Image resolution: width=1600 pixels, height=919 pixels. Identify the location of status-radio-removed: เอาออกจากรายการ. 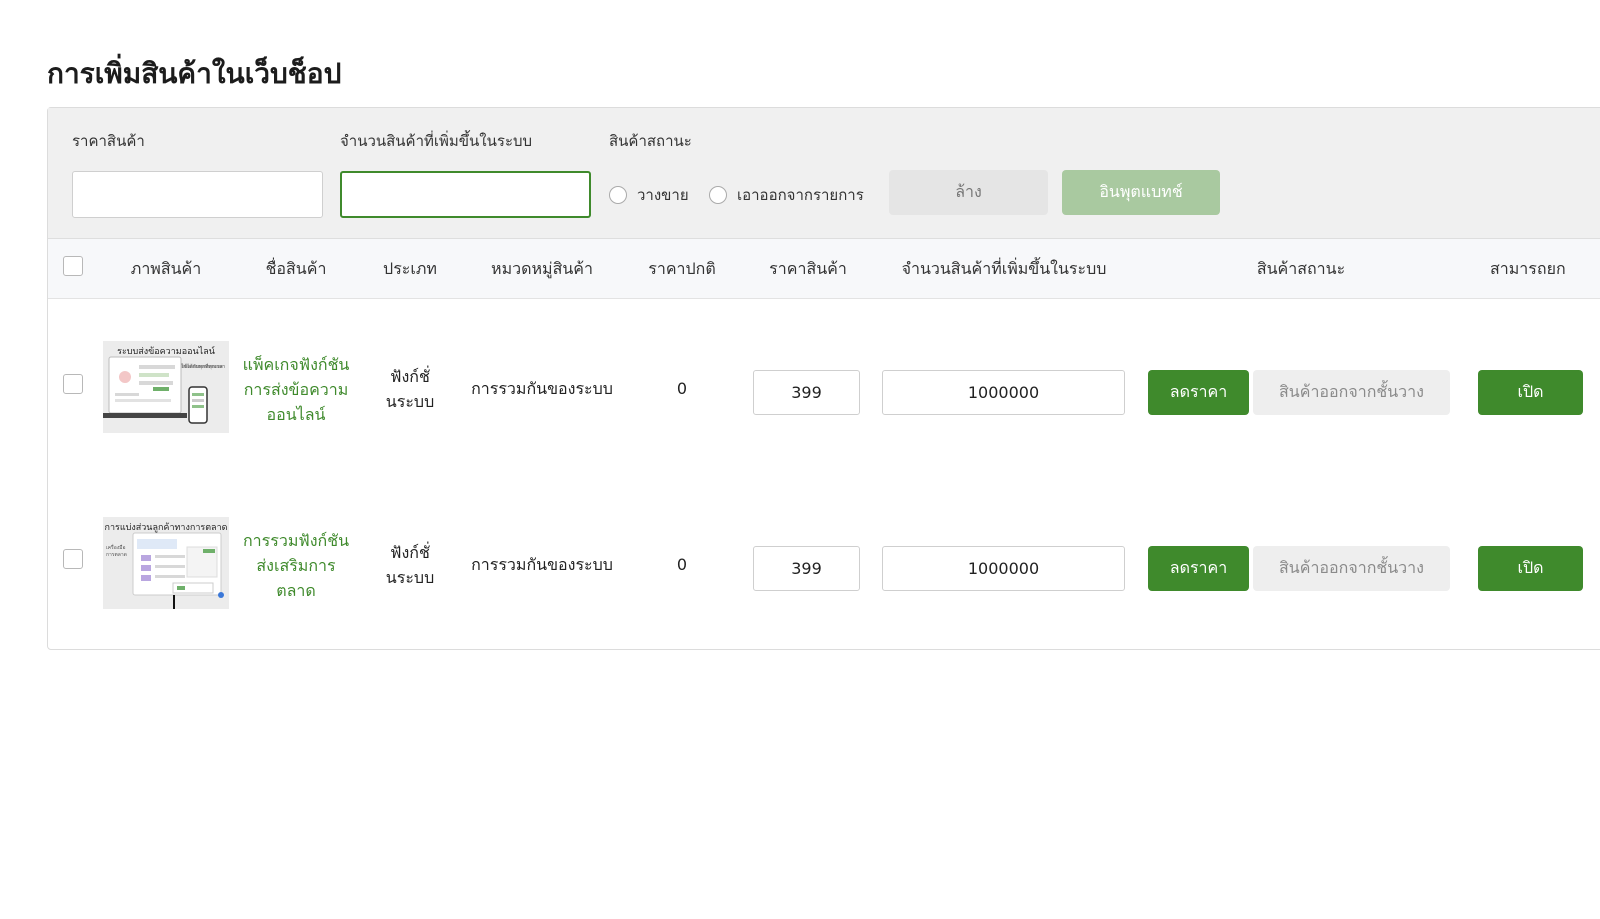
(786, 195).